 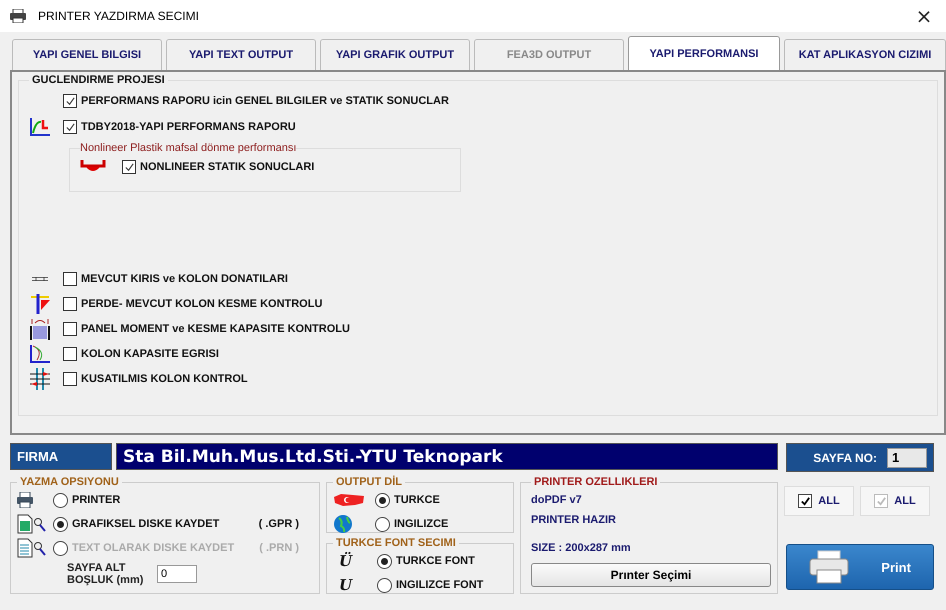 I want to click on printer-info: PRINTER HAZIR, so click(x=574, y=520).